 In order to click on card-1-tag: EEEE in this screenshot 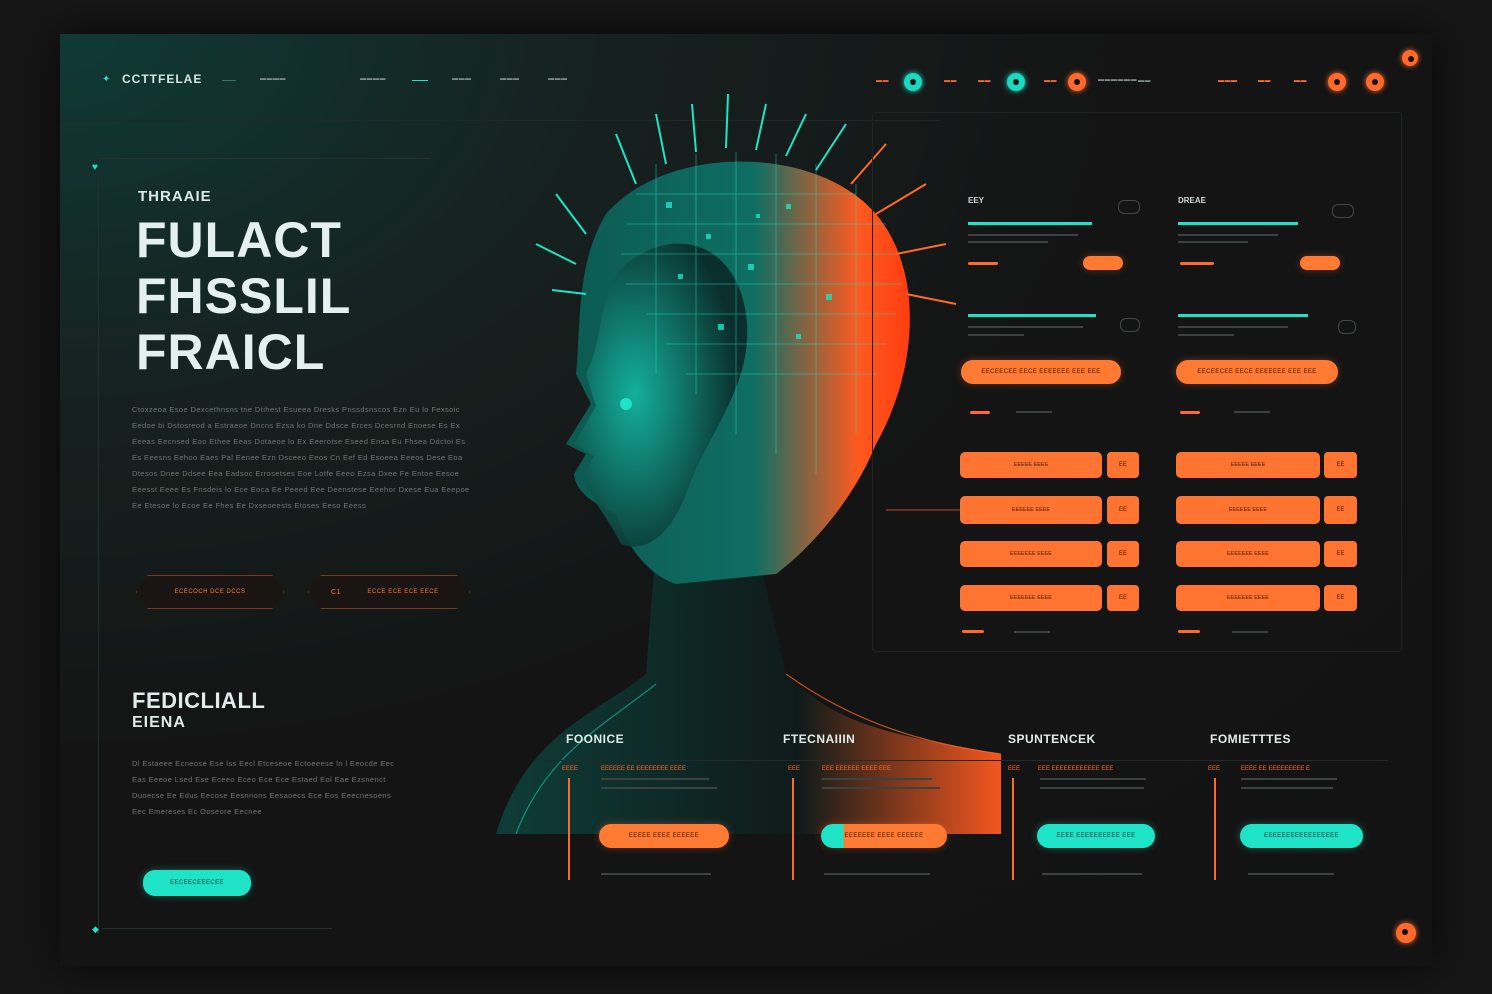, I will do `click(570, 769)`.